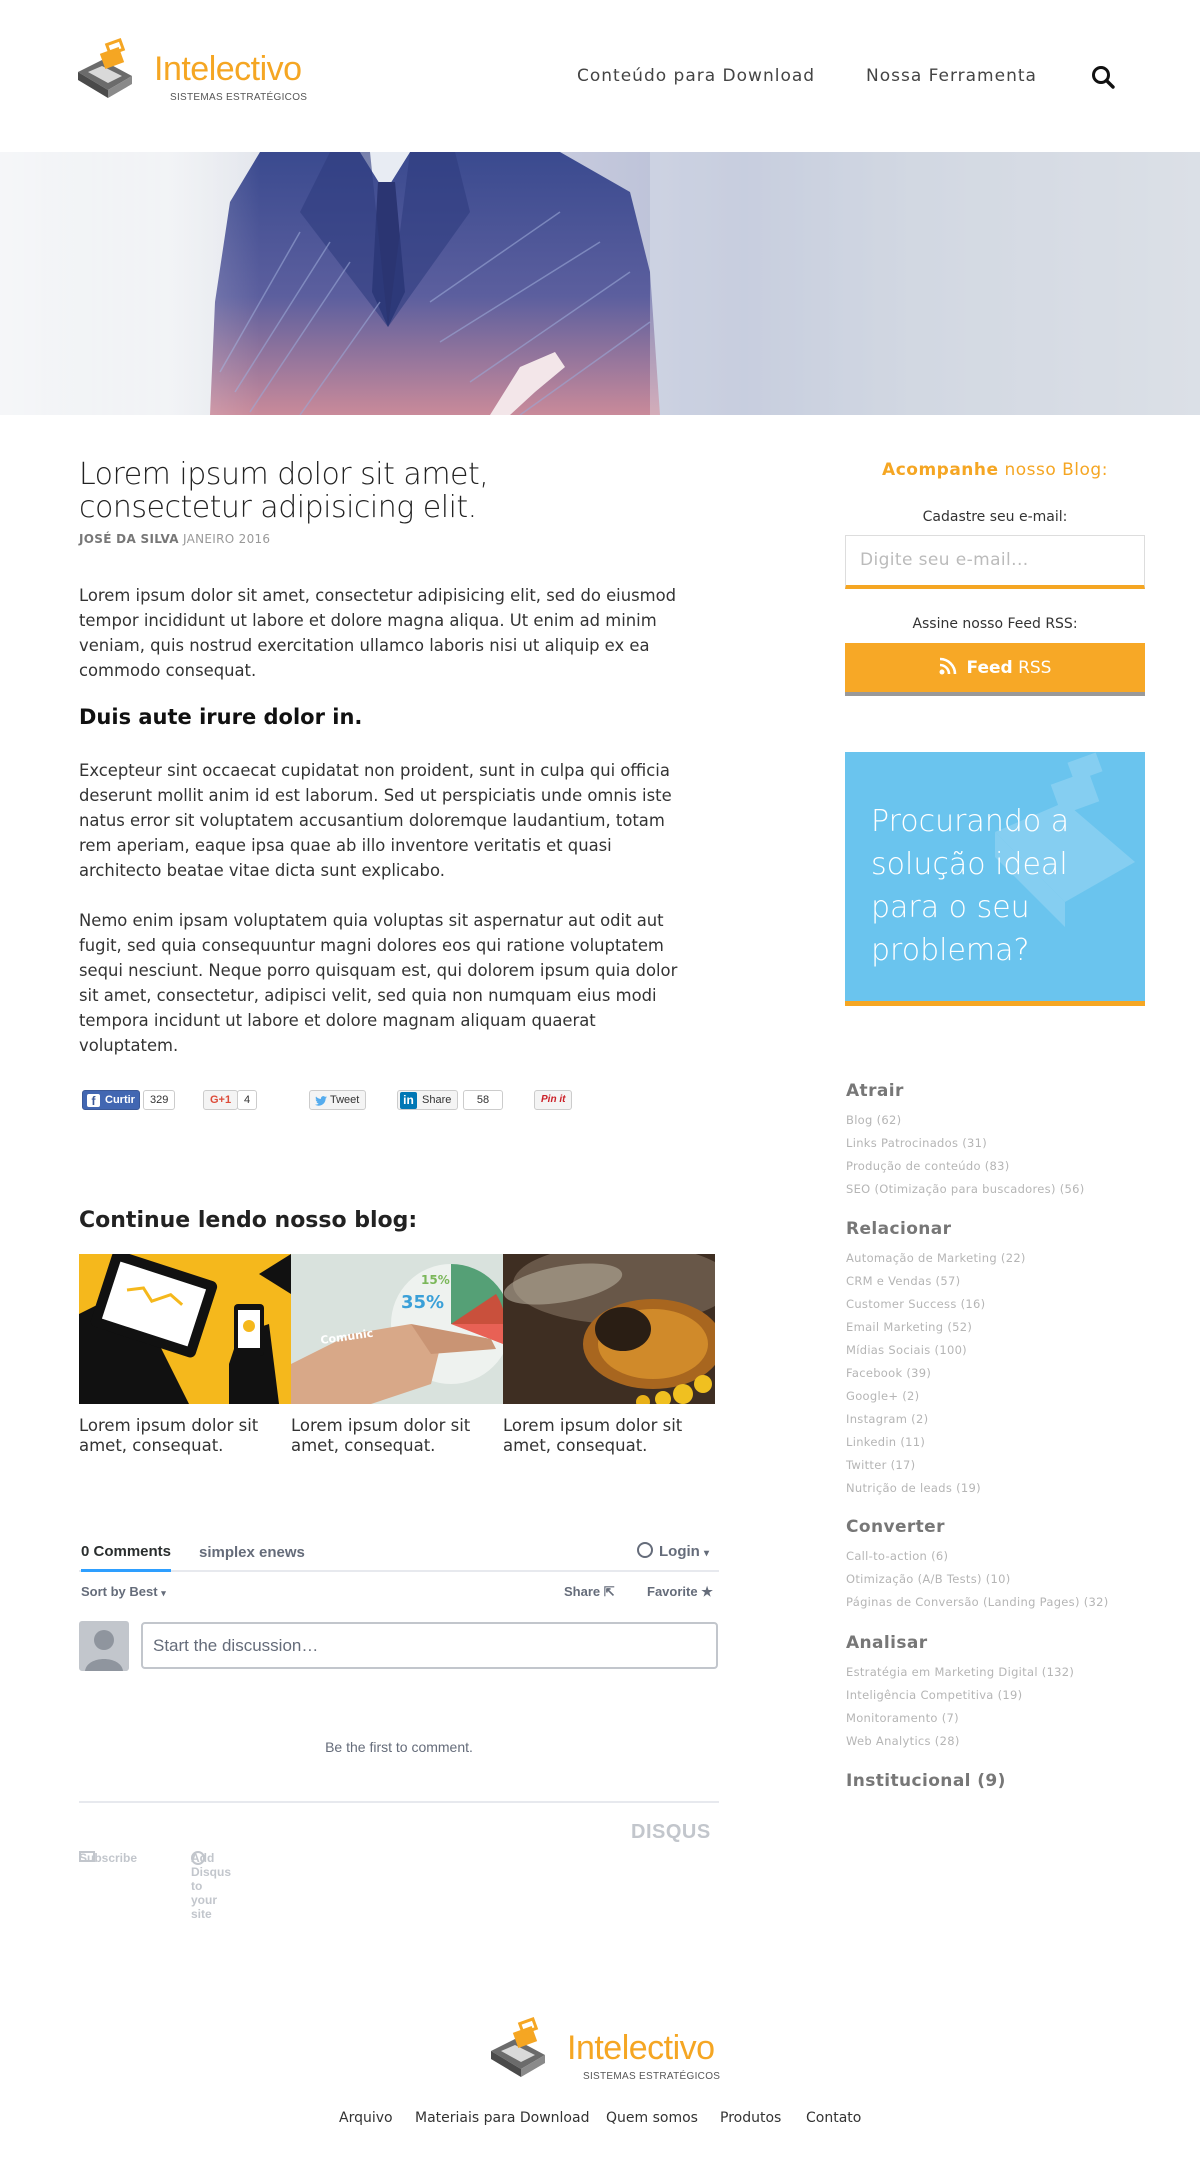 The height and width of the screenshot is (2170, 1200). I want to click on disqus-tabs: 0 Comments simplex enews Login ▾, so click(399, 1554).